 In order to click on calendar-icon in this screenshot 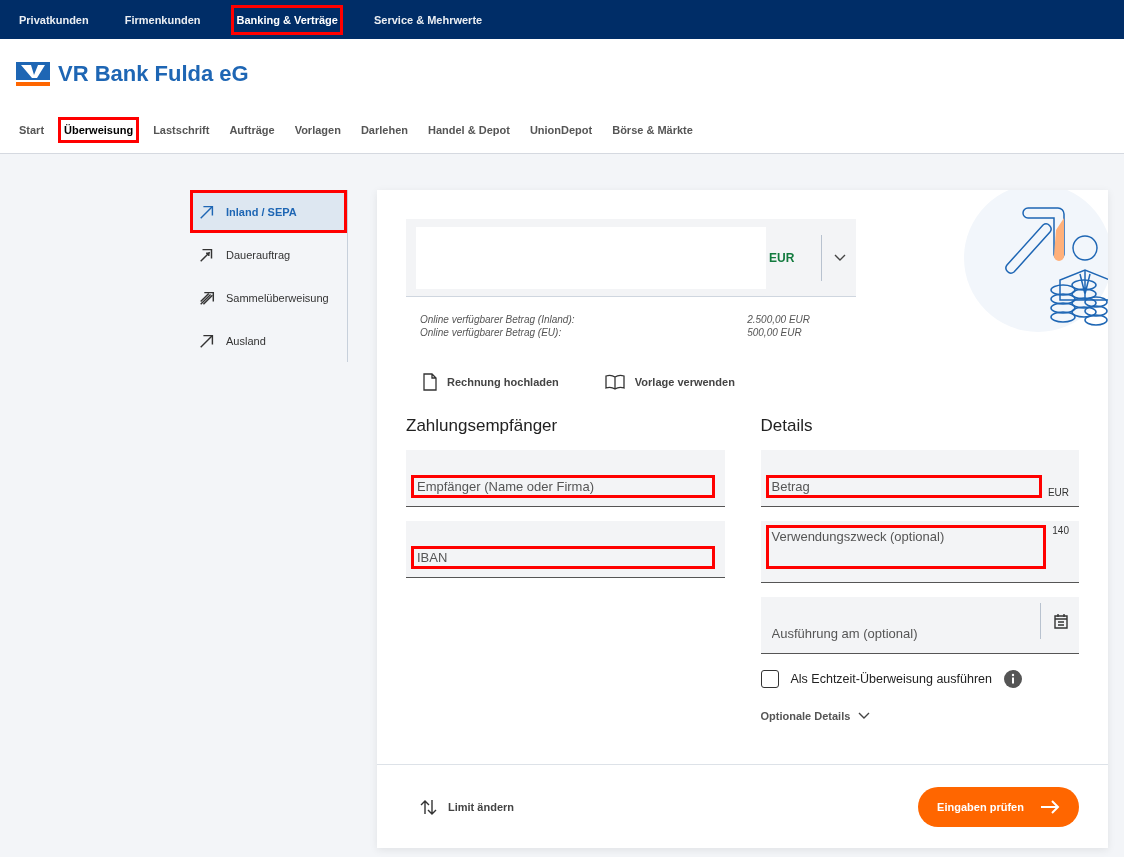, I will do `click(1061, 621)`.